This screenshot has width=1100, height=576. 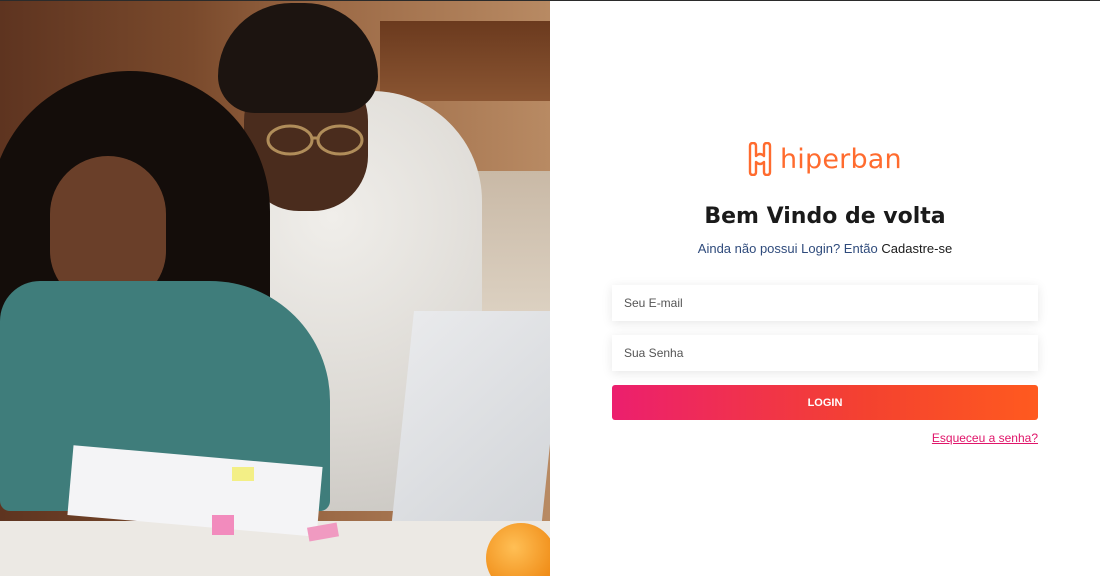 I want to click on page-title: Bem Vindo de volta, so click(x=825, y=216).